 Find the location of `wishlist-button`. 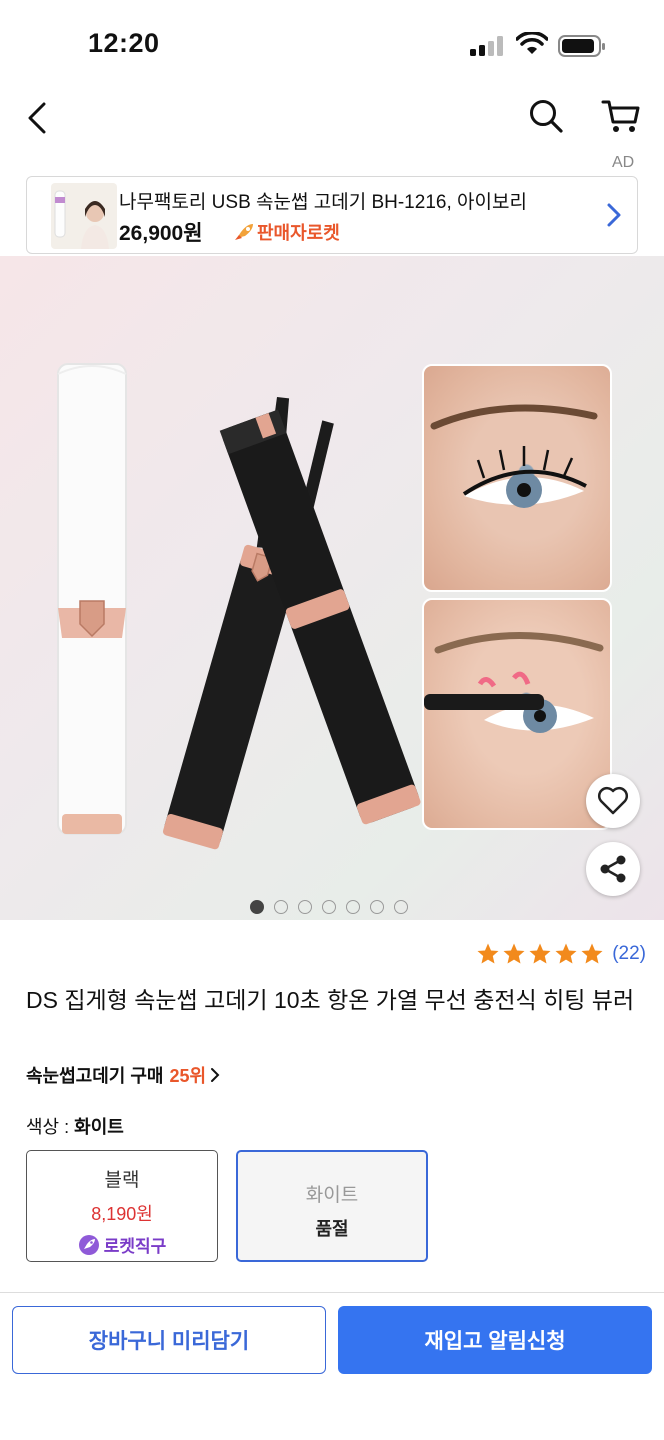

wishlist-button is located at coordinates (613, 801).